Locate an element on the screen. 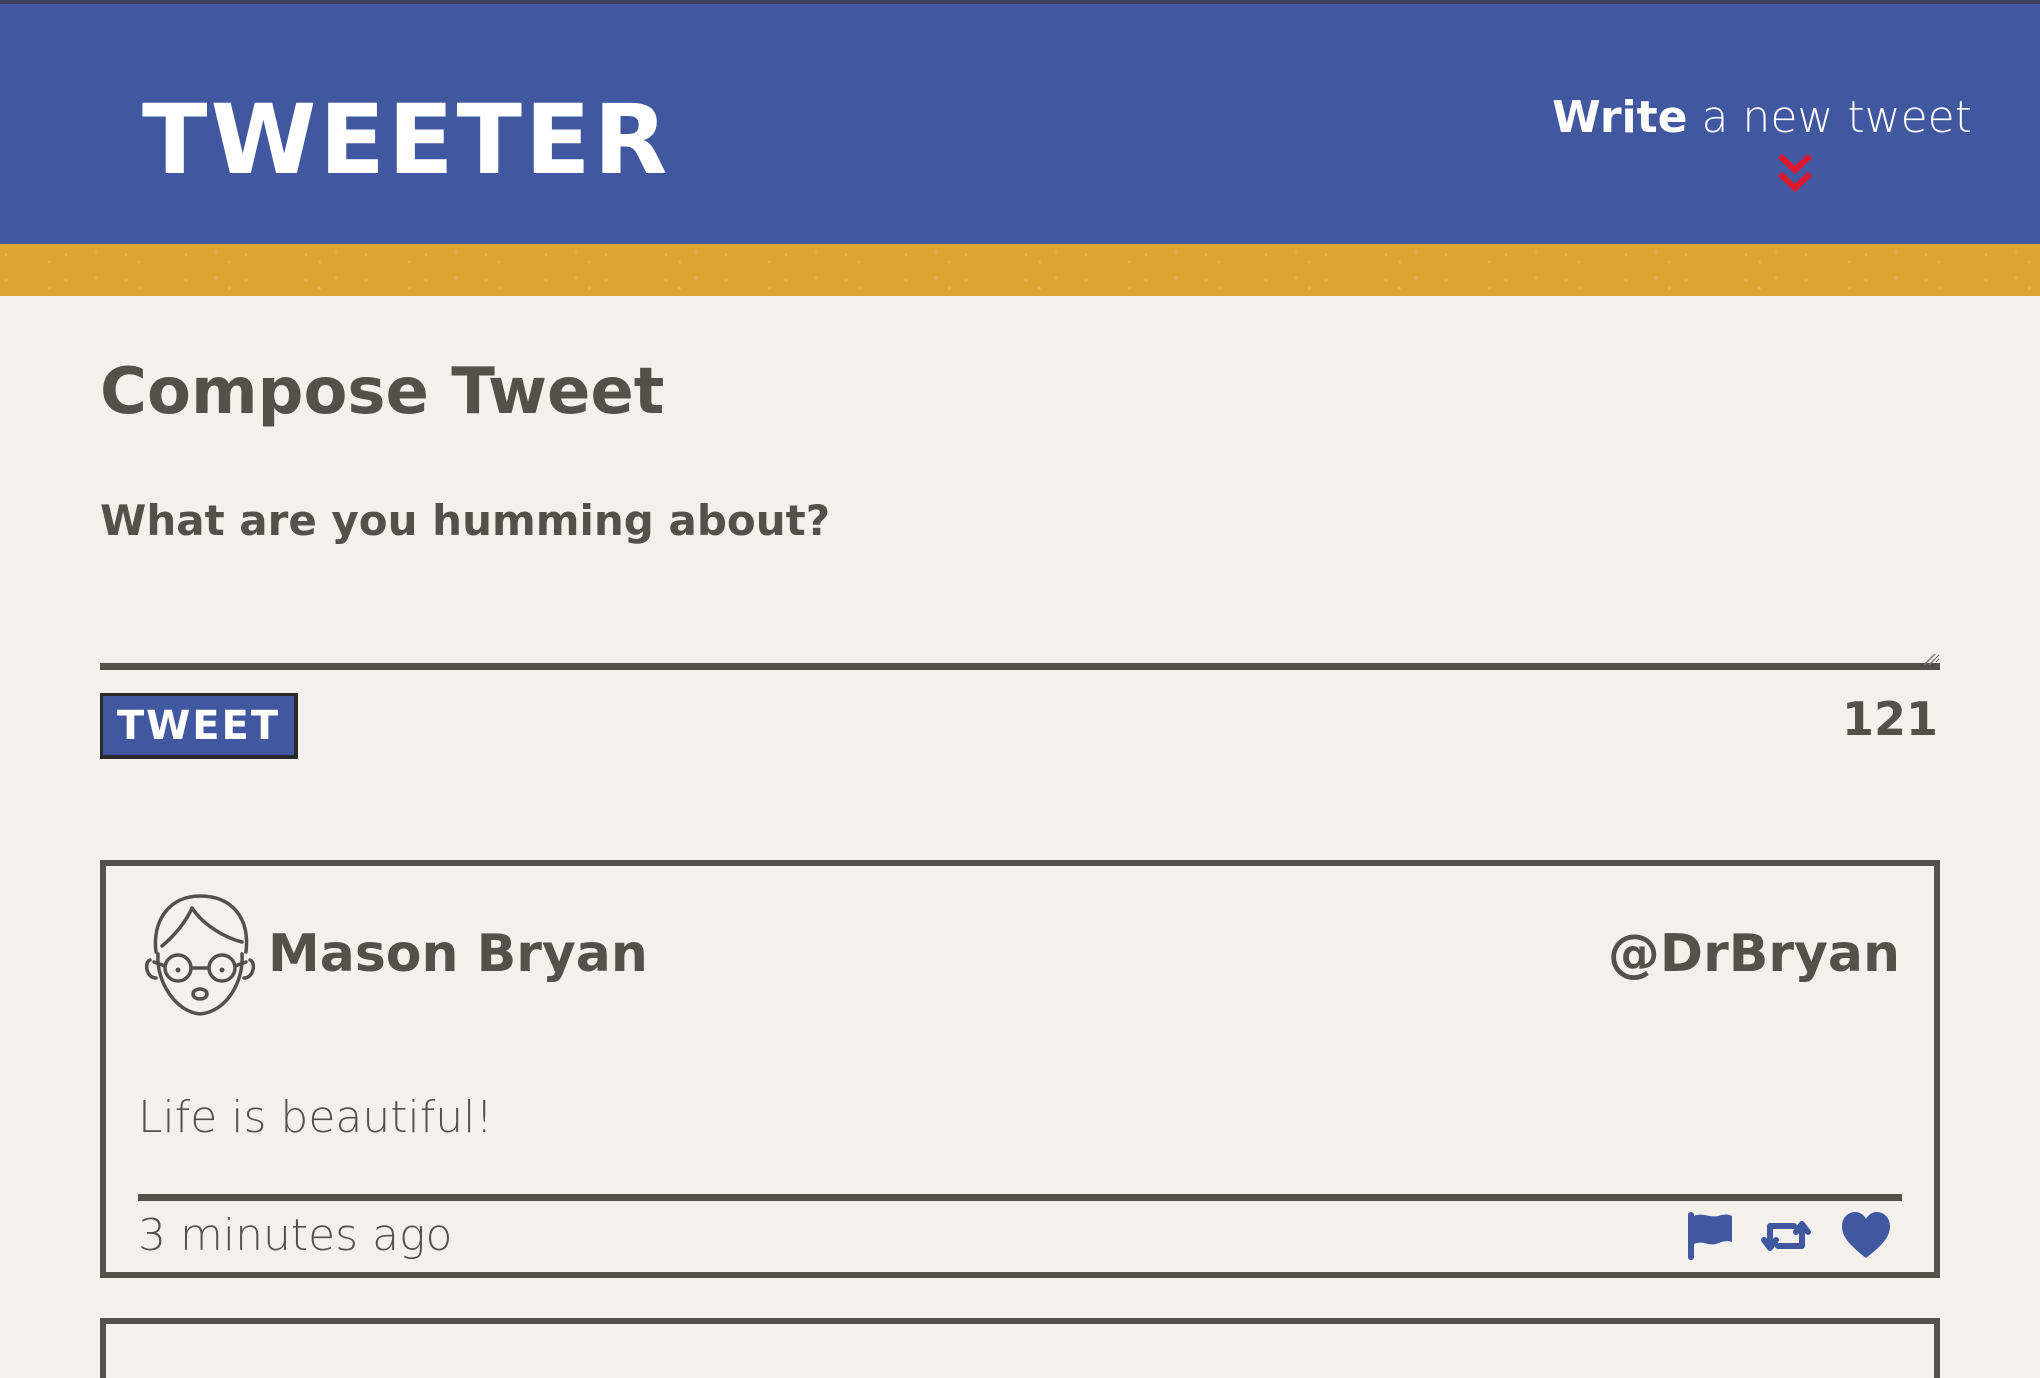  heart-icon is located at coordinates (1866, 1236).